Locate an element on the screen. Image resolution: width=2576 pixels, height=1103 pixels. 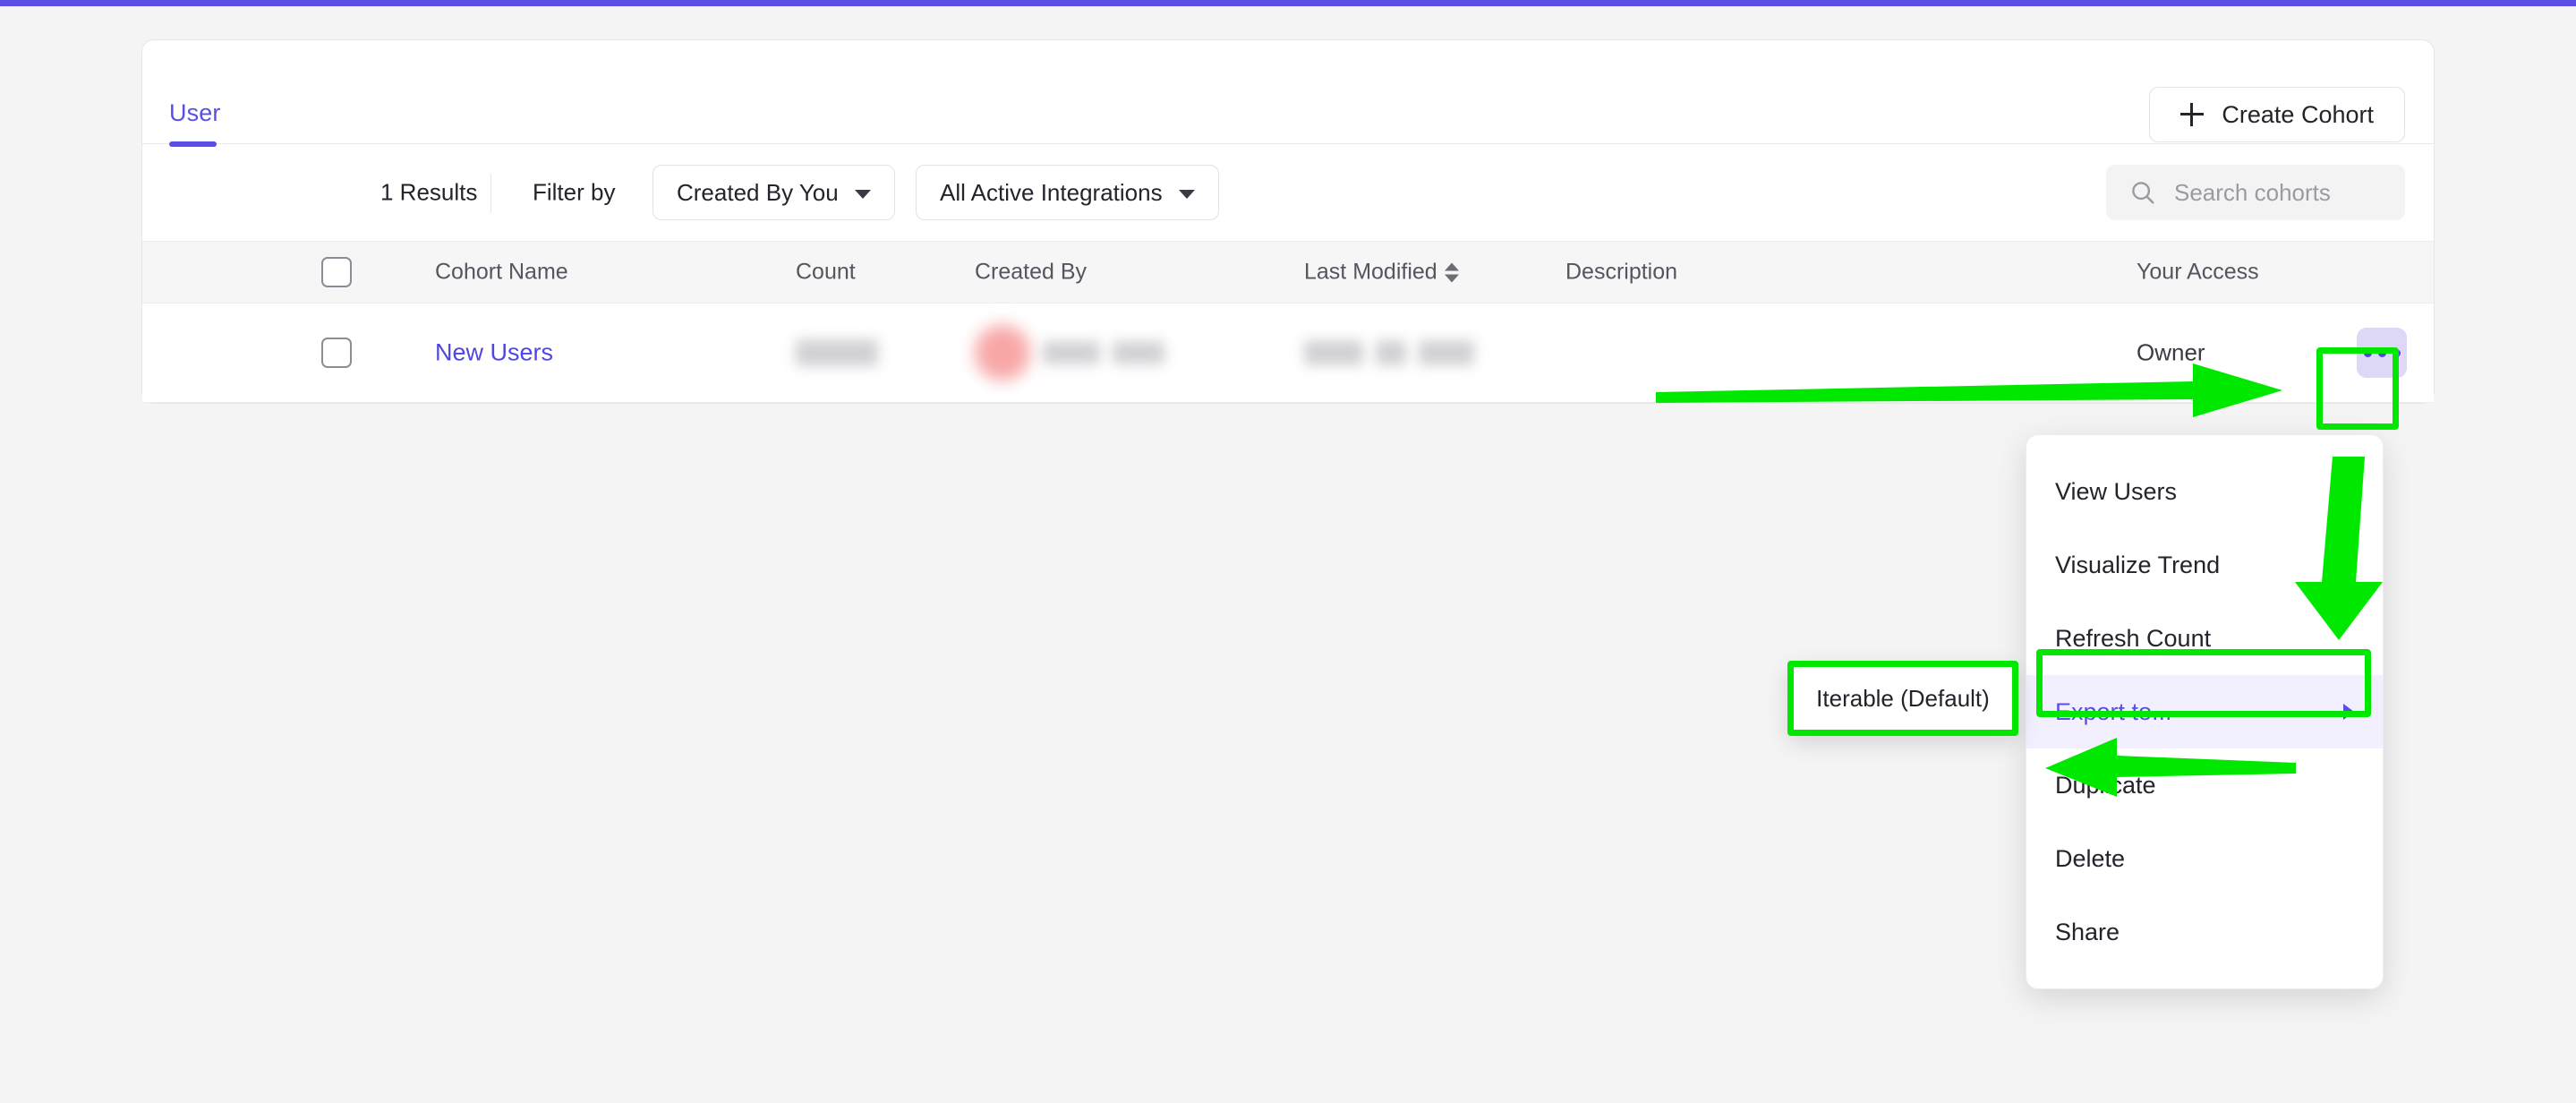
menu-item-share-label: Share is located at coordinates (2087, 931).